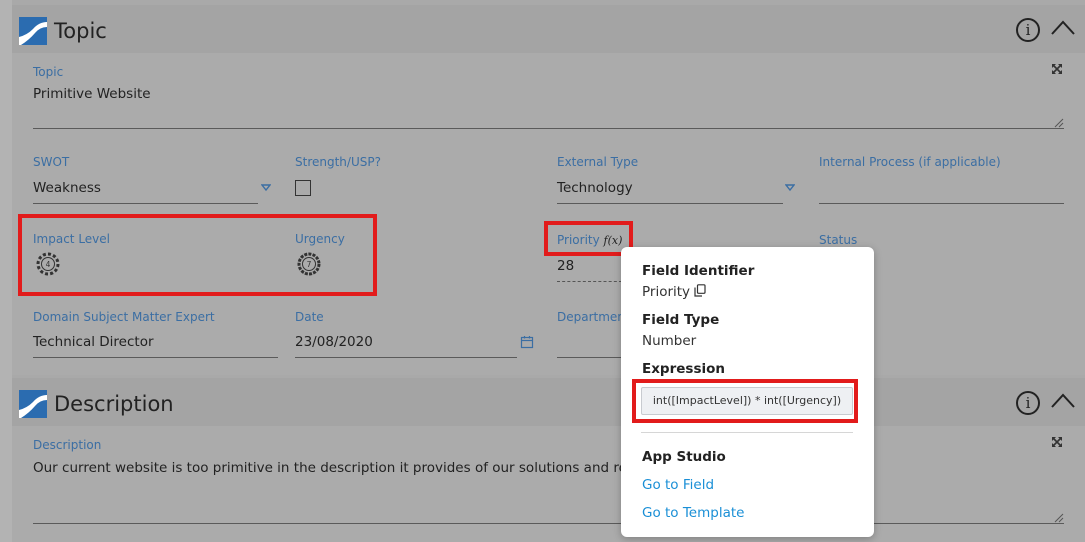  What do you see at coordinates (197, 255) in the screenshot?
I see `highlight-impact-urgency` at bounding box center [197, 255].